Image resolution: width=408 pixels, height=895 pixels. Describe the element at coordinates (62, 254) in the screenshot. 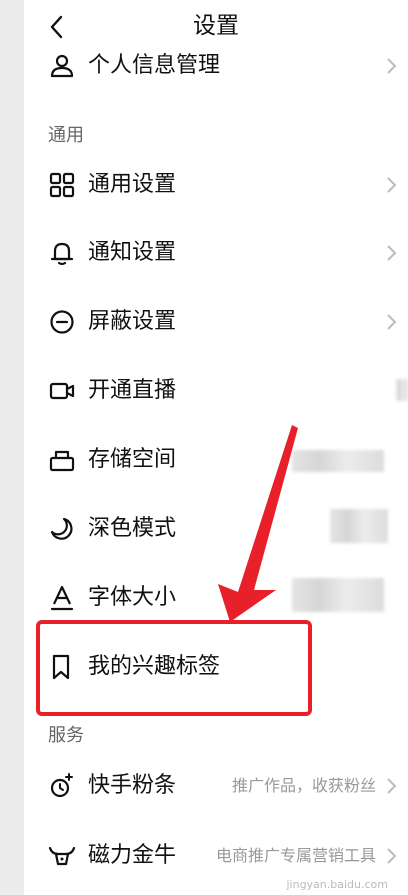

I see `bell-icon` at that location.